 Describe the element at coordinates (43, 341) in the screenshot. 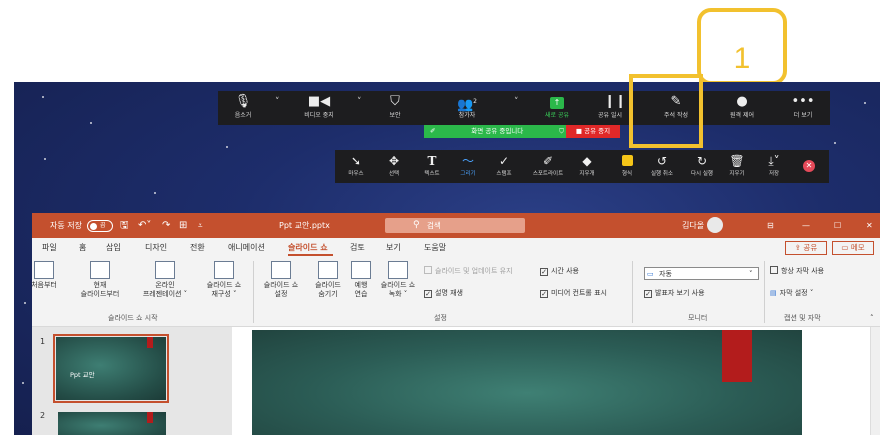

I see `slide-number: 1` at that location.